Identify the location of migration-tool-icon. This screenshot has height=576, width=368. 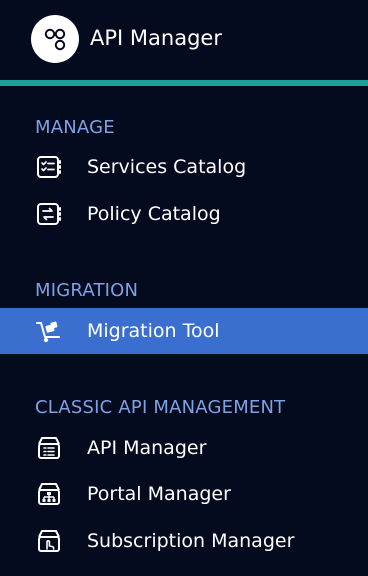
(48, 332).